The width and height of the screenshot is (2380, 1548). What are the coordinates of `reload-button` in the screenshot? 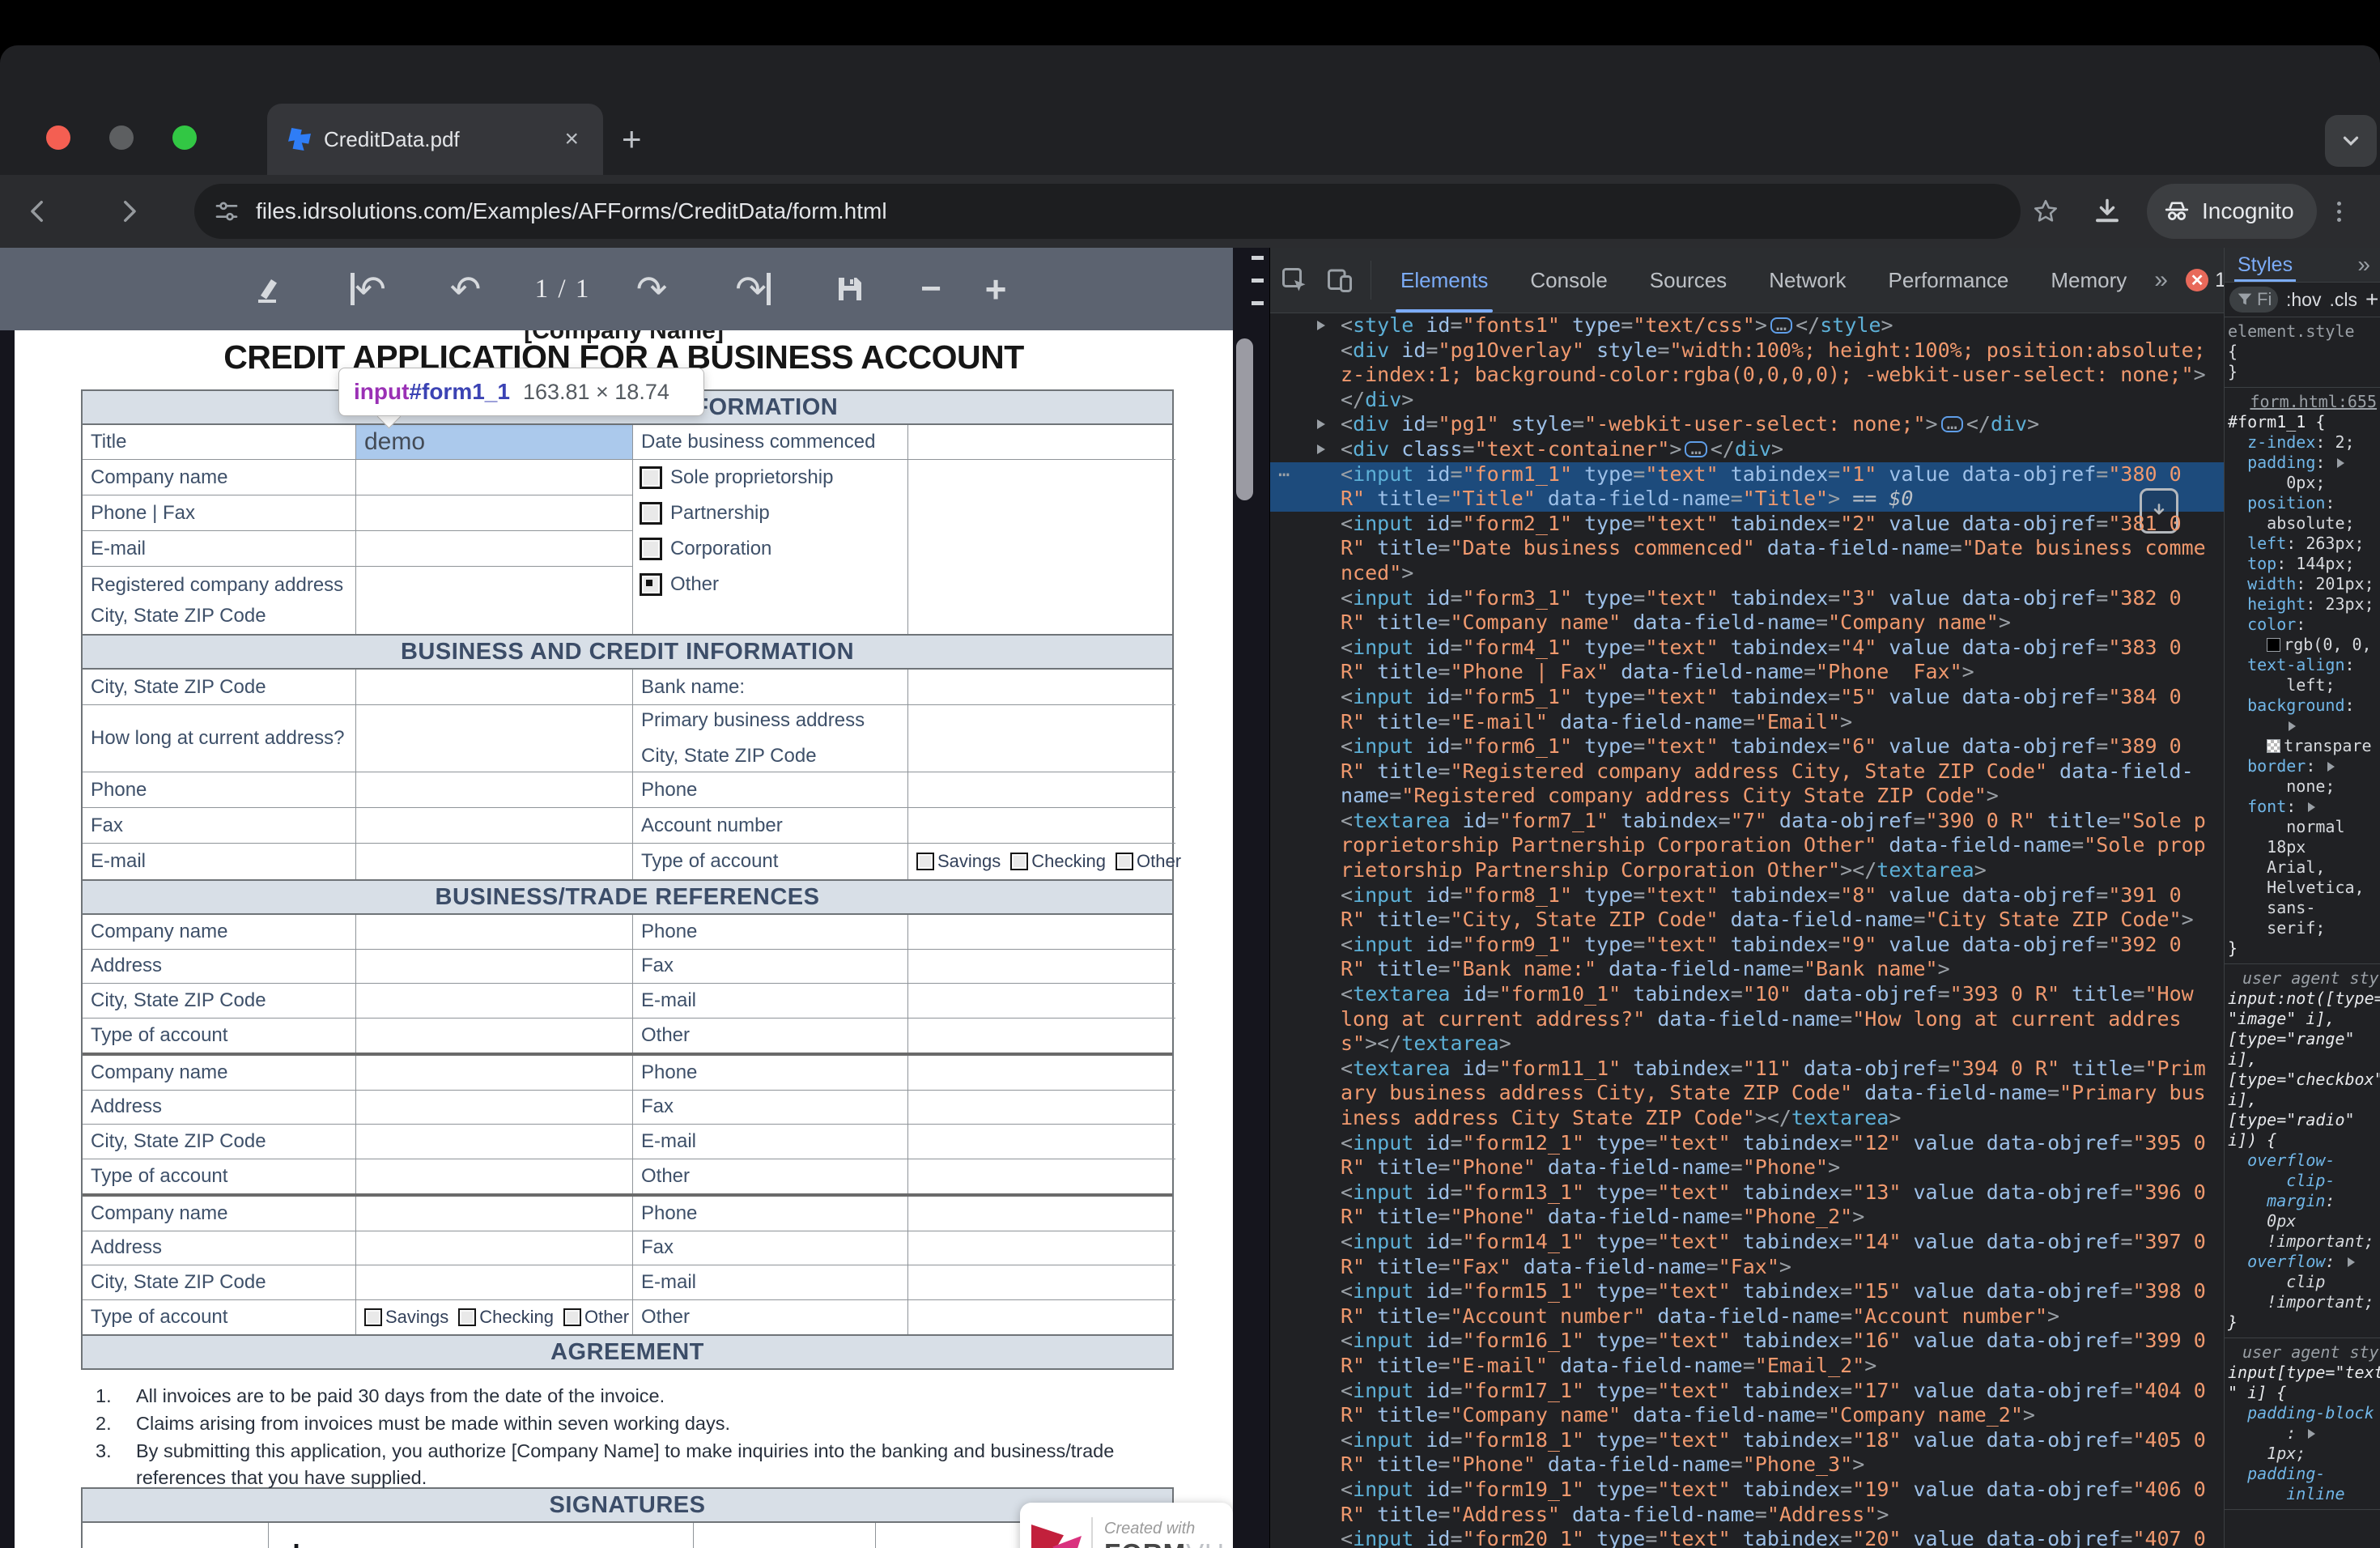 It's located at (153, 211).